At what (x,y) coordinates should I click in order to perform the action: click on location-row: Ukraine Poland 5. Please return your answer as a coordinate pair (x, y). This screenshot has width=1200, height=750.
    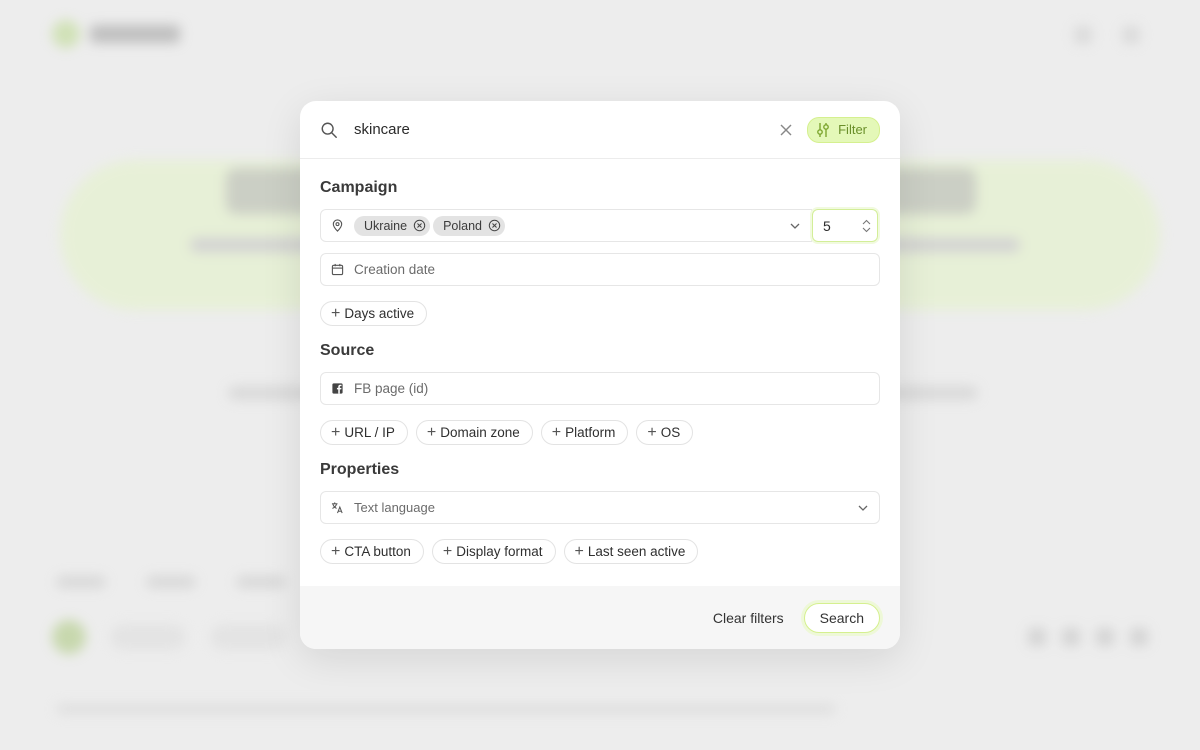
    Looking at the image, I should click on (600, 225).